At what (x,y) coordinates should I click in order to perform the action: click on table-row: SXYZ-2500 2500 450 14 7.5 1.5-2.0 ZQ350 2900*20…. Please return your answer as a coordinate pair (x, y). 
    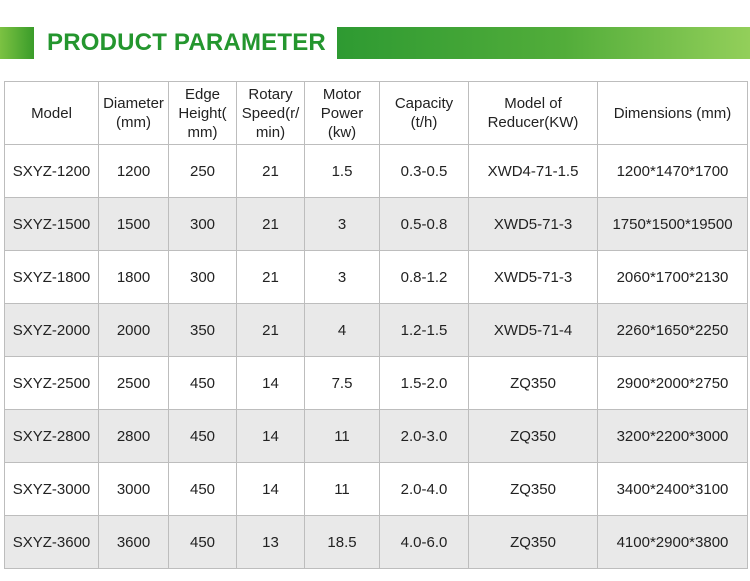
    Looking at the image, I should click on (376, 383).